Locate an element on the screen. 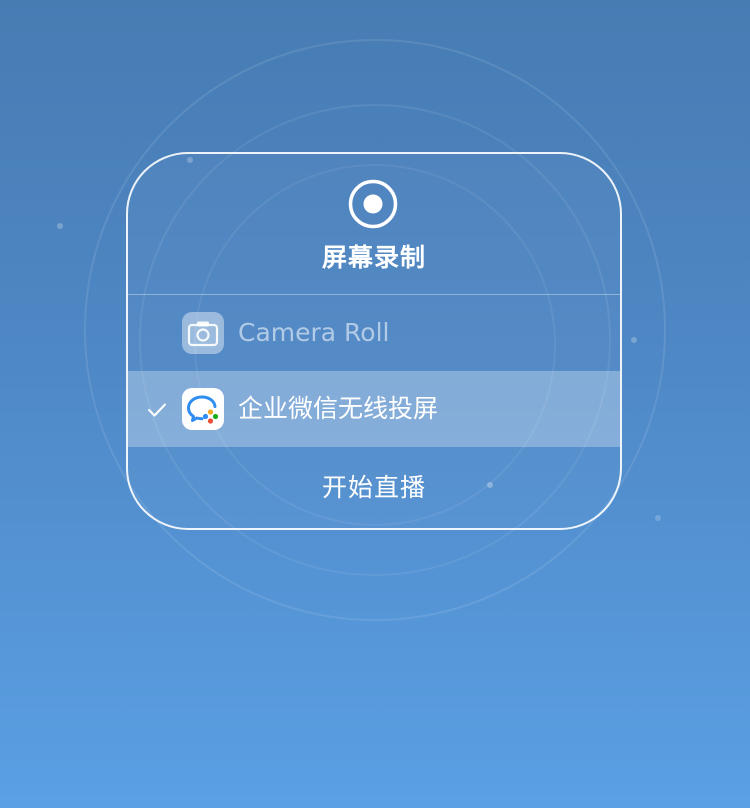  option-wecom-wireless-cast: 企业微信无线投屏 is located at coordinates (374, 409).